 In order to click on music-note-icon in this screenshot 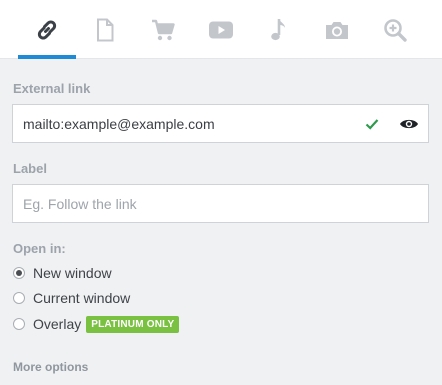, I will do `click(278, 30)`.